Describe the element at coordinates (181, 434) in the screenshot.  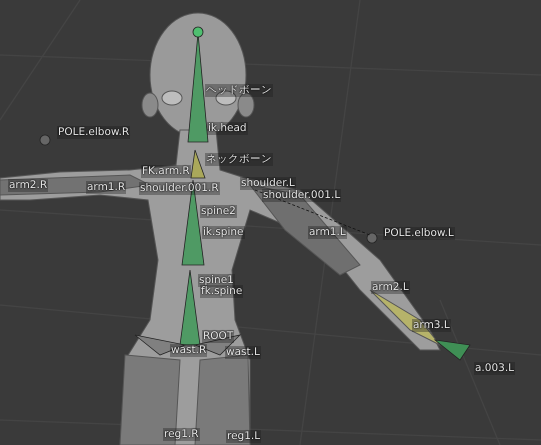
I see `bone-label: reg1.R` at that location.